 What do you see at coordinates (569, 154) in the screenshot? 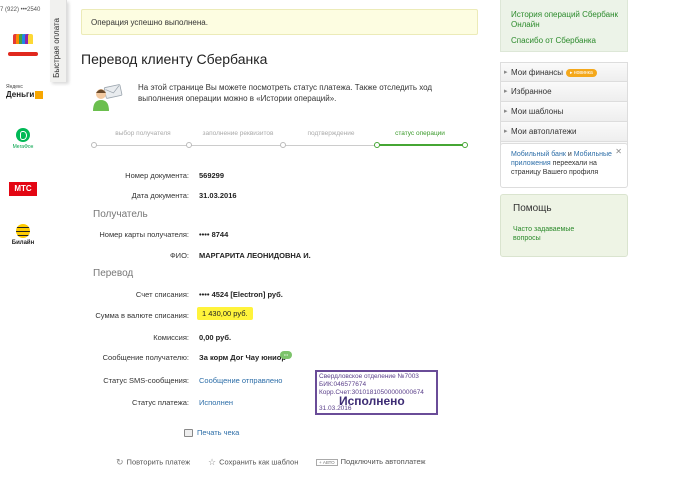
I see `promo-and-text: и` at bounding box center [569, 154].